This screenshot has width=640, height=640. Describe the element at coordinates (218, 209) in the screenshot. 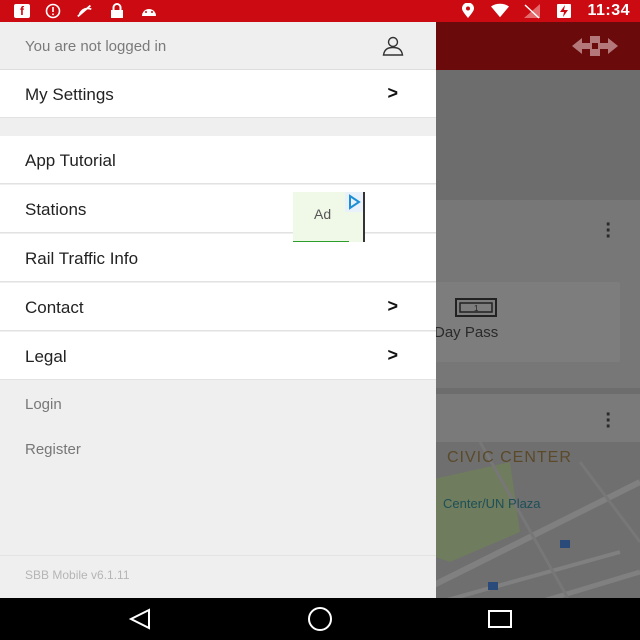

I see `menu-item-stations: Stations` at that location.